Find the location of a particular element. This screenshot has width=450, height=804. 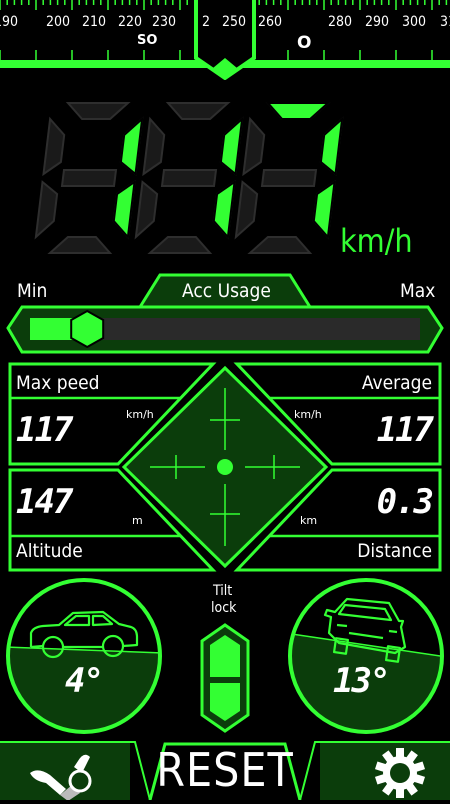

speed-digit-2-ghost-e is located at coordinates (146, 210).